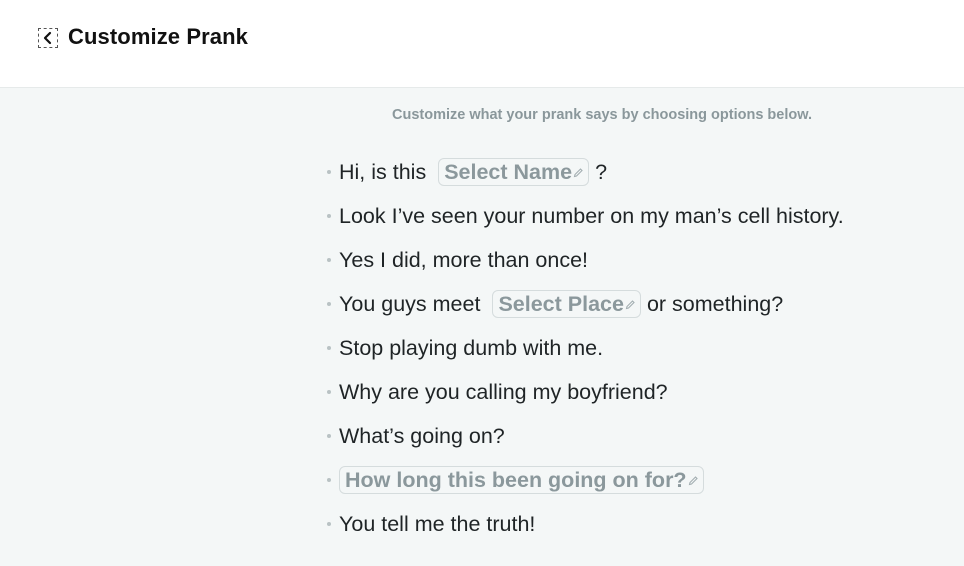 The image size is (964, 566). What do you see at coordinates (471, 347) in the screenshot?
I see `line-text: Stop playing dumb with me.` at bounding box center [471, 347].